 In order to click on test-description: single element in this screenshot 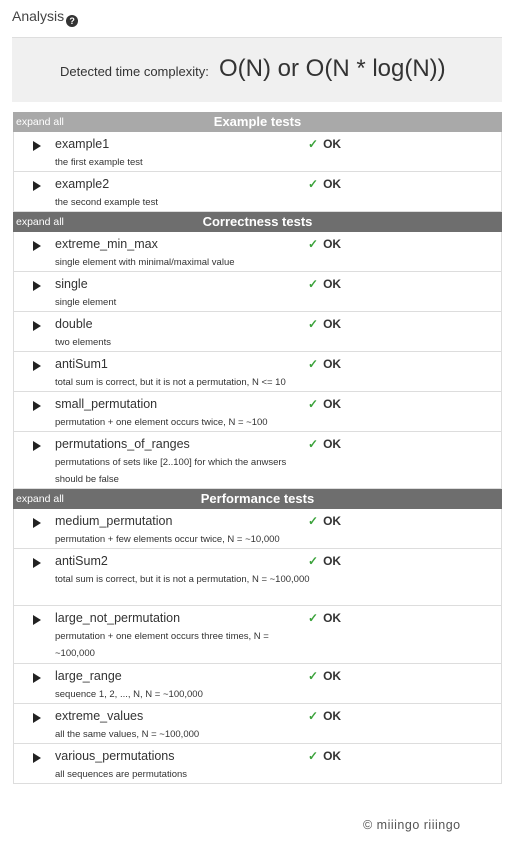, I will do `click(86, 302)`.